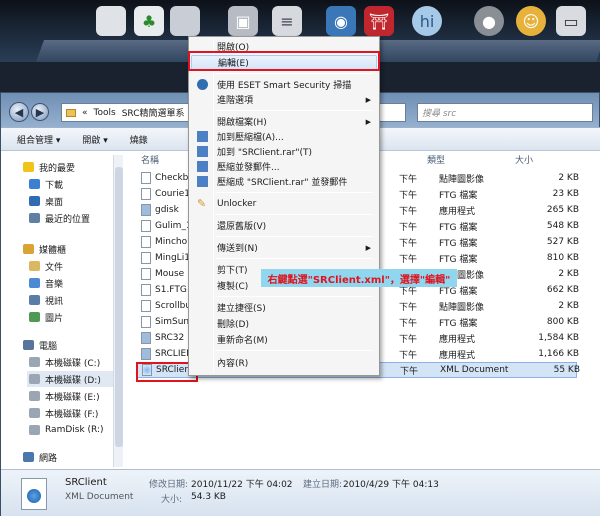  I want to click on pot-icon: ●, so click(489, 21).